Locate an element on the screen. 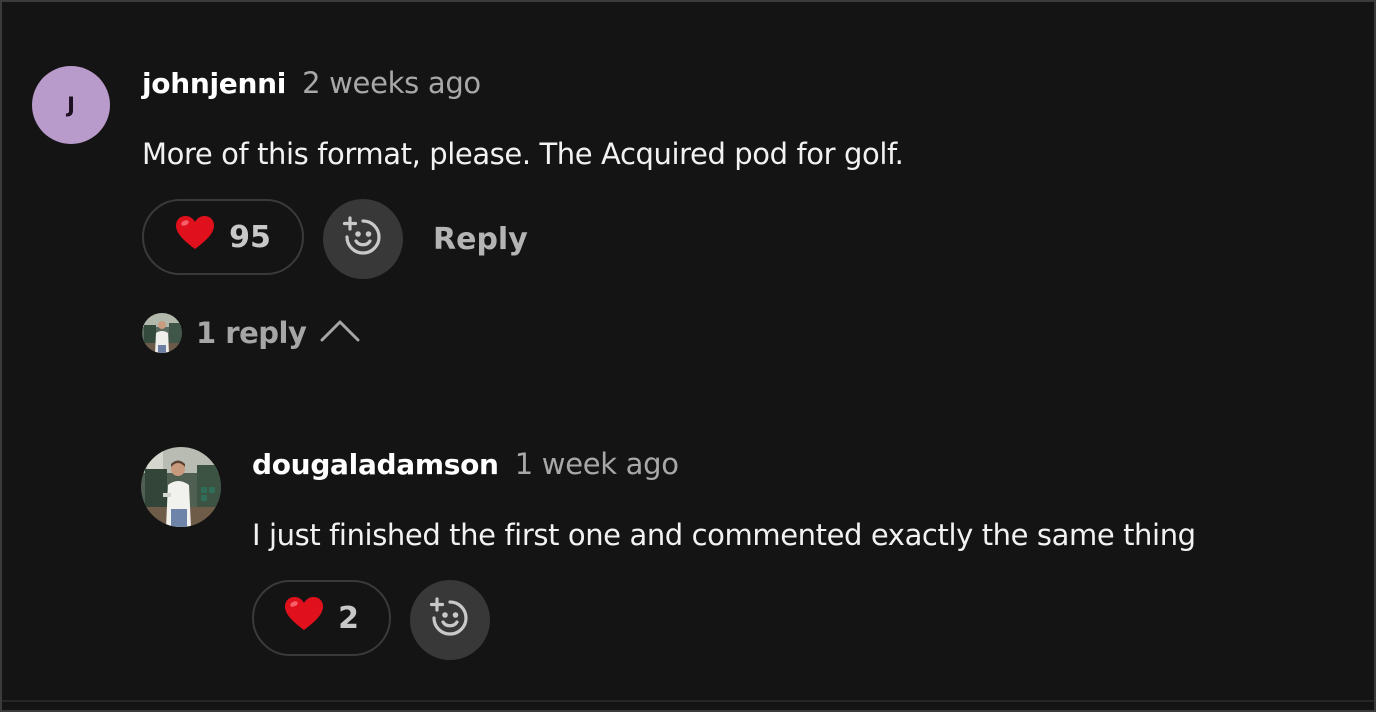 The height and width of the screenshot is (712, 1376). like-button: 95 is located at coordinates (223, 237).